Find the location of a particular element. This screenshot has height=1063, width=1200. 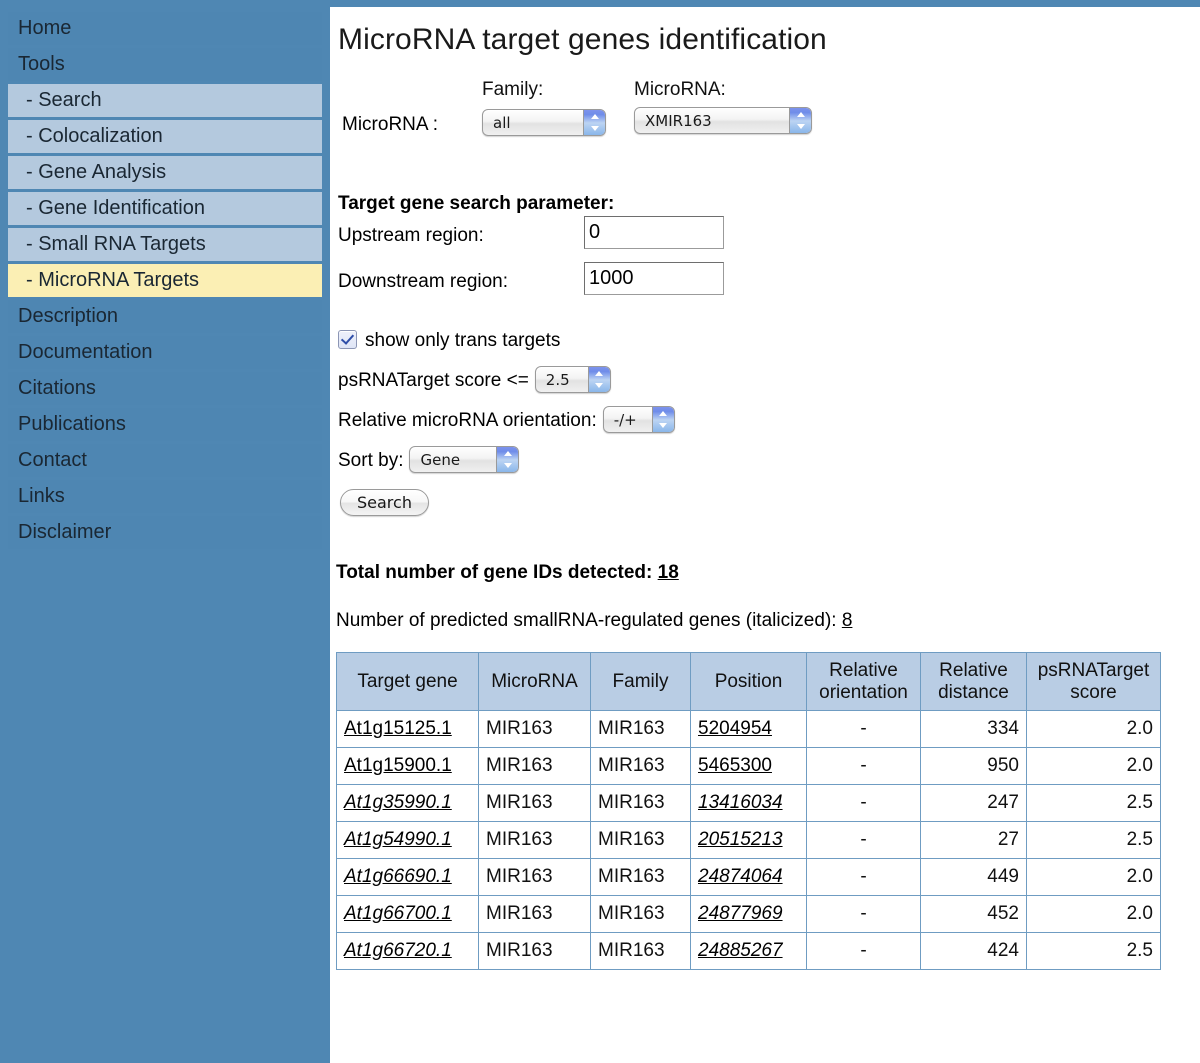

cell-position-link: 24874064 is located at coordinates (740, 876).